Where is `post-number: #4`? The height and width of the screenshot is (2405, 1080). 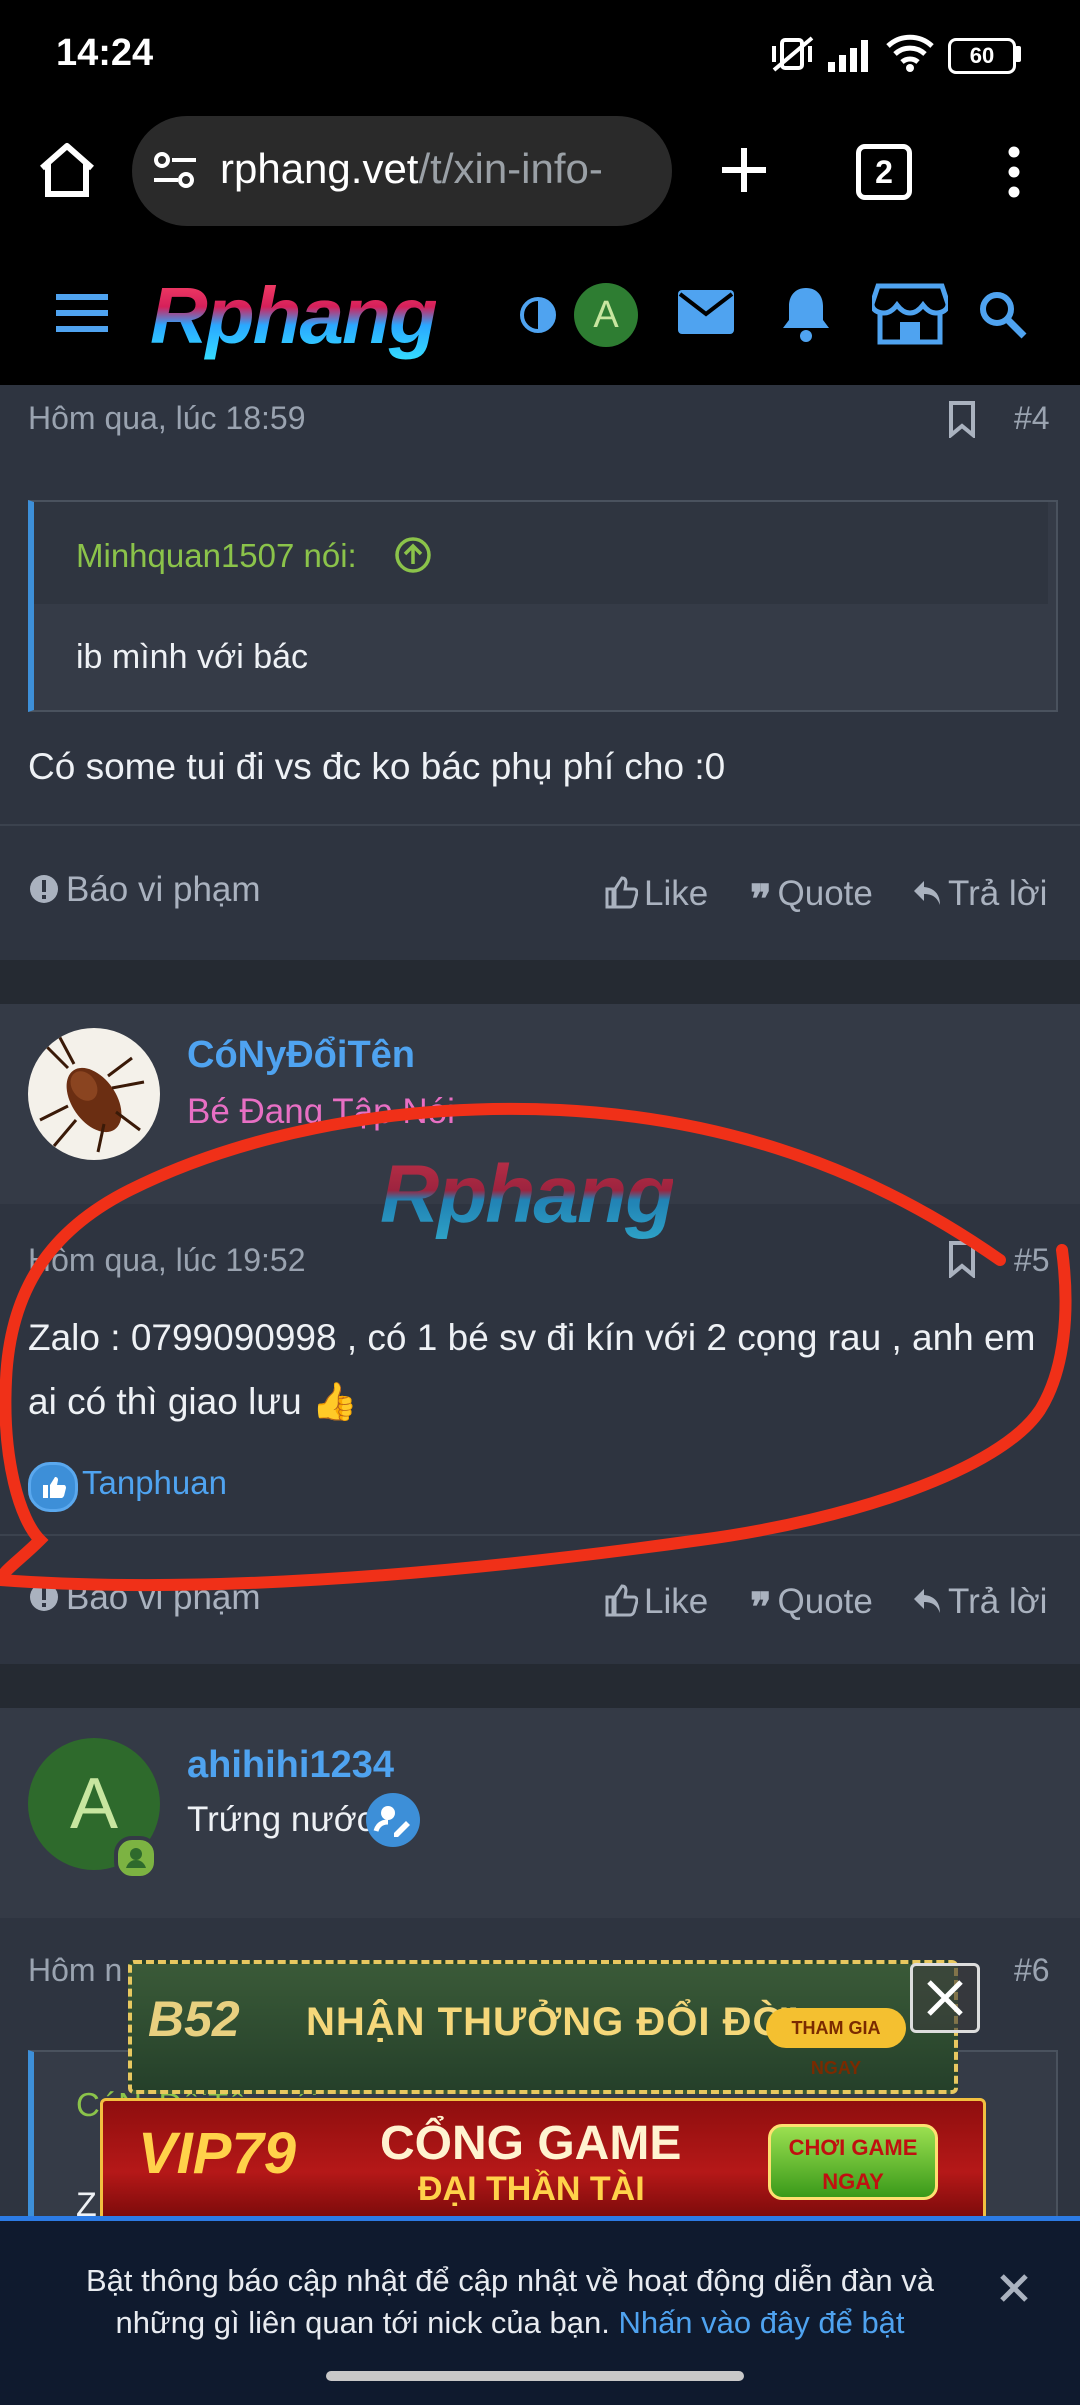 post-number: #4 is located at coordinates (1032, 418).